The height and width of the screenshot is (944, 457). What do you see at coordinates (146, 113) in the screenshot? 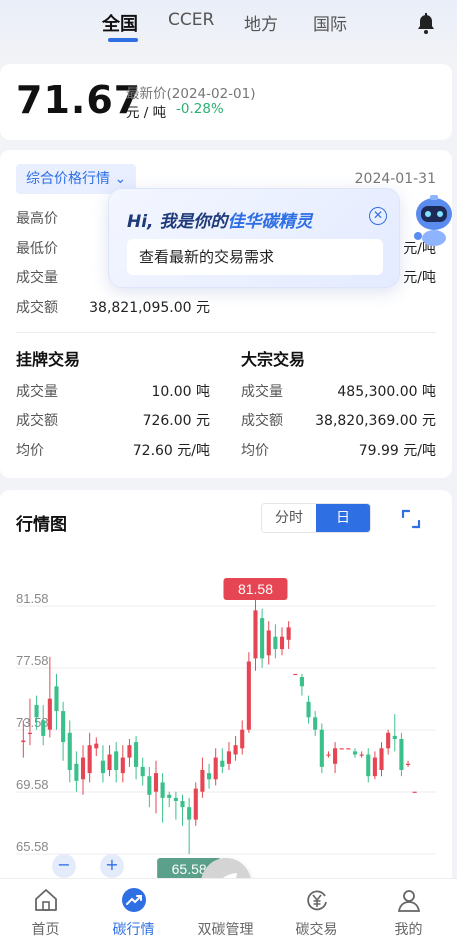
I see `price-unit: 元 / 吨` at bounding box center [146, 113].